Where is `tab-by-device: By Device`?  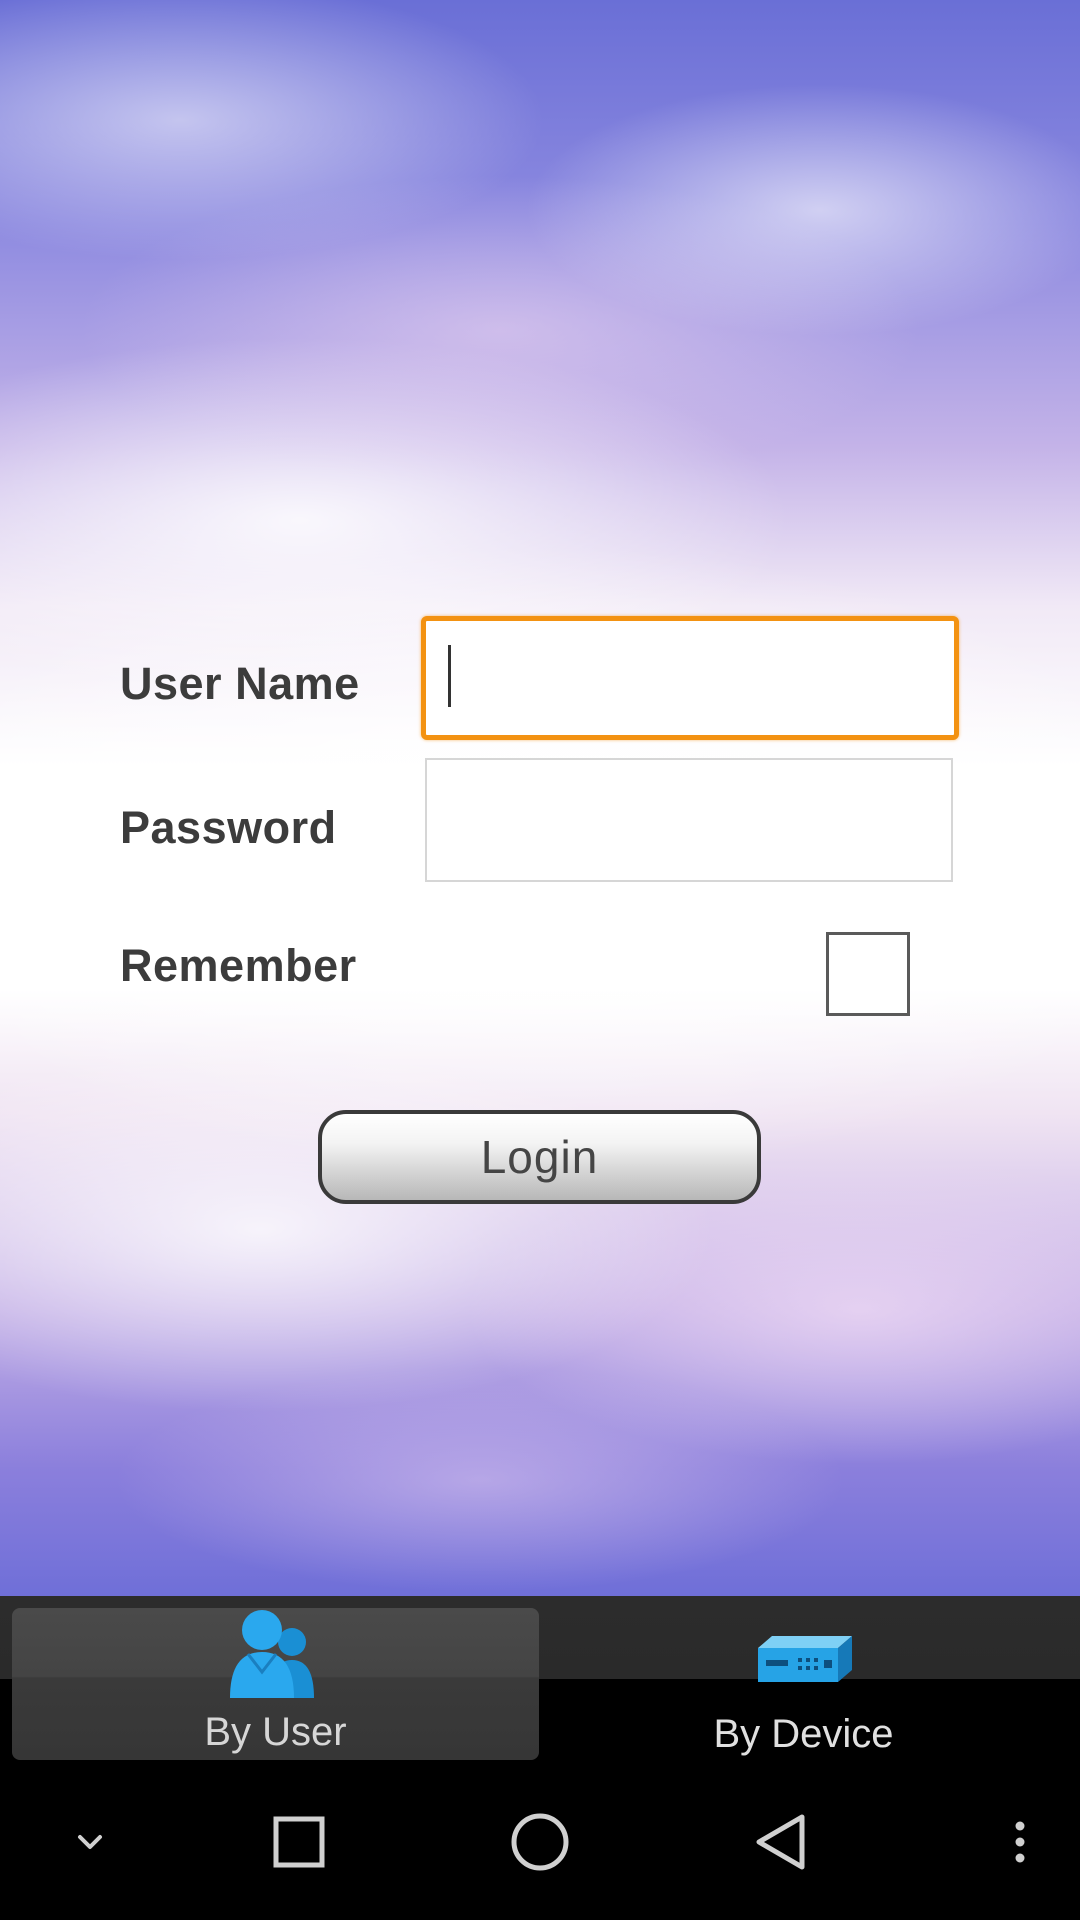 tab-by-device: By Device is located at coordinates (803, 1684).